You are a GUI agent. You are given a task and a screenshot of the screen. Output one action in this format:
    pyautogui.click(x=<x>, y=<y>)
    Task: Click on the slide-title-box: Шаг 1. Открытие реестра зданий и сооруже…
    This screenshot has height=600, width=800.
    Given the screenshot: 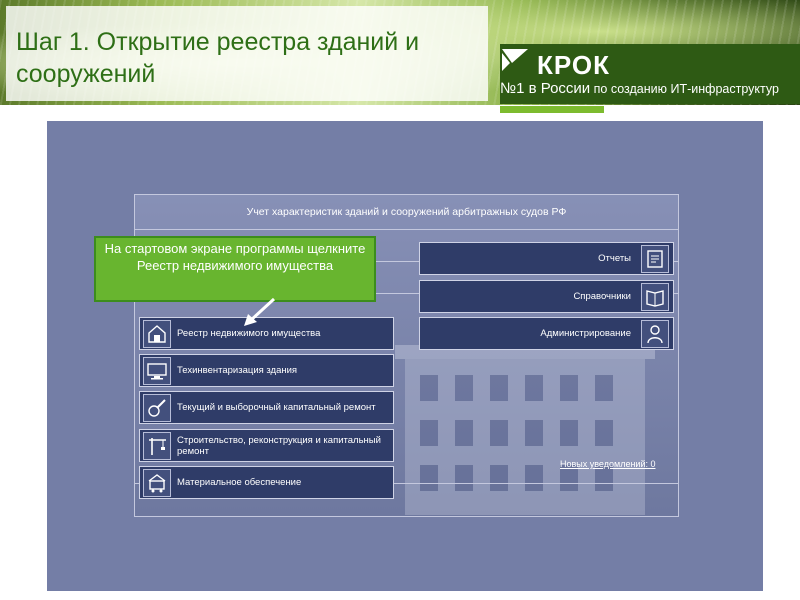 What is the action you would take?
    pyautogui.click(x=247, y=53)
    